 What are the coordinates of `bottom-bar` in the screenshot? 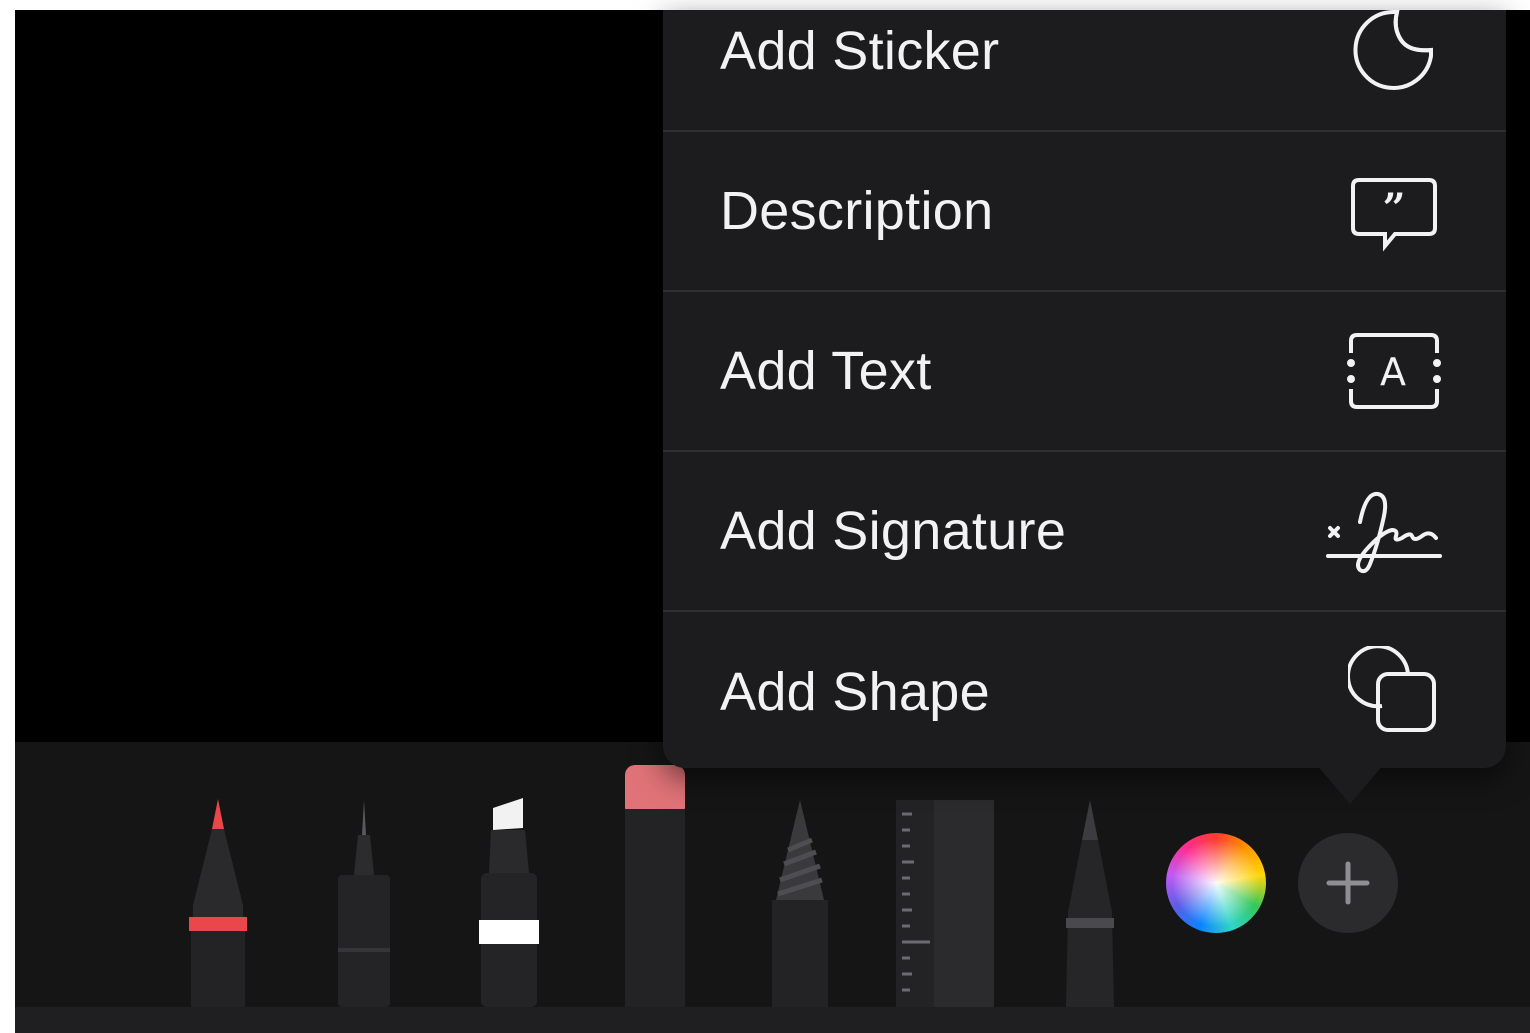 It's located at (772, 1020).